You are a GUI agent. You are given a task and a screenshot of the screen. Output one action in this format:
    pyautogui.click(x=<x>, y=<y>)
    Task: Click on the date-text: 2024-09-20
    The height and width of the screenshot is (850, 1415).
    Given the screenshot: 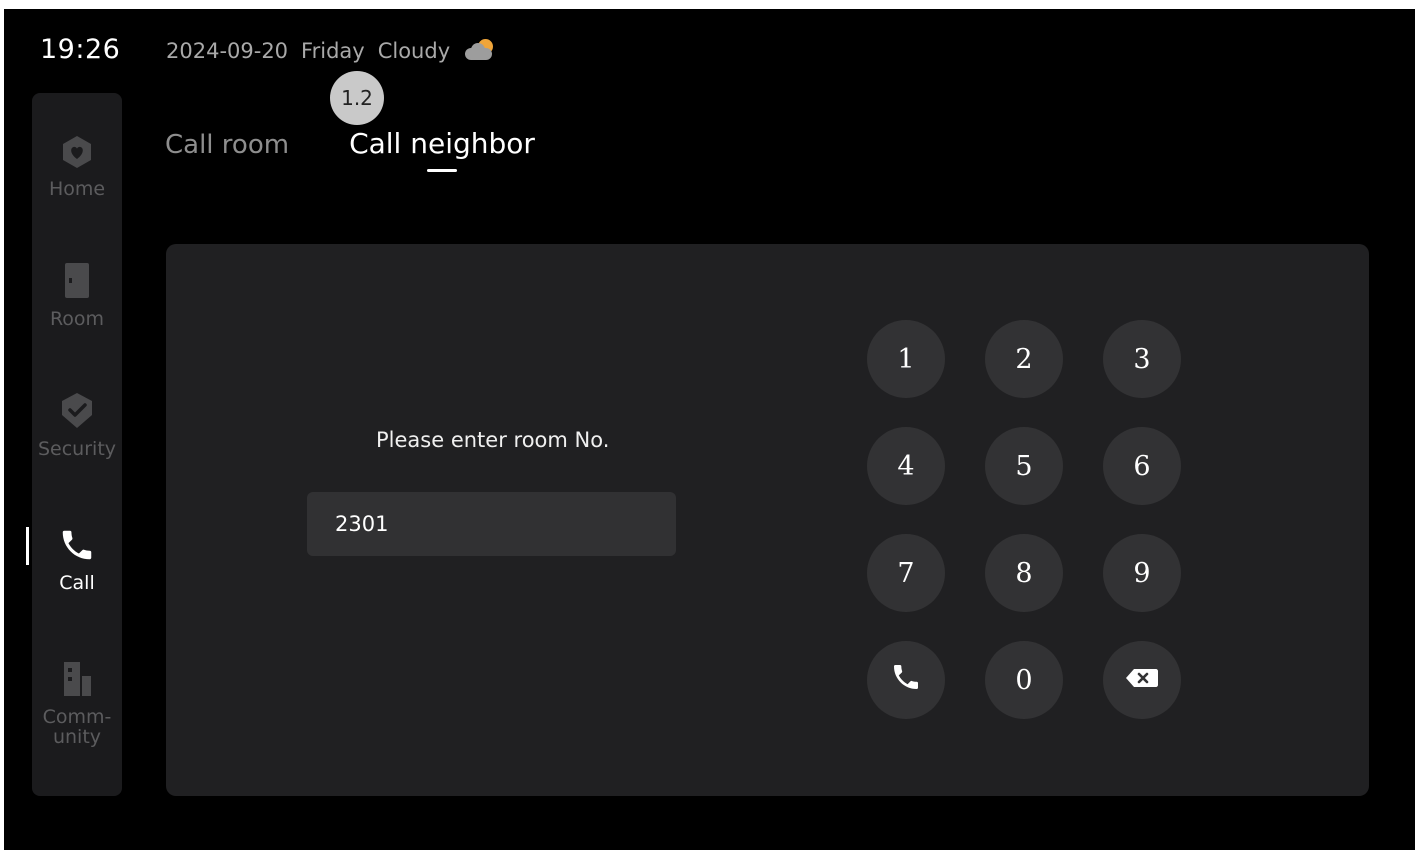 What is the action you would take?
    pyautogui.click(x=227, y=51)
    